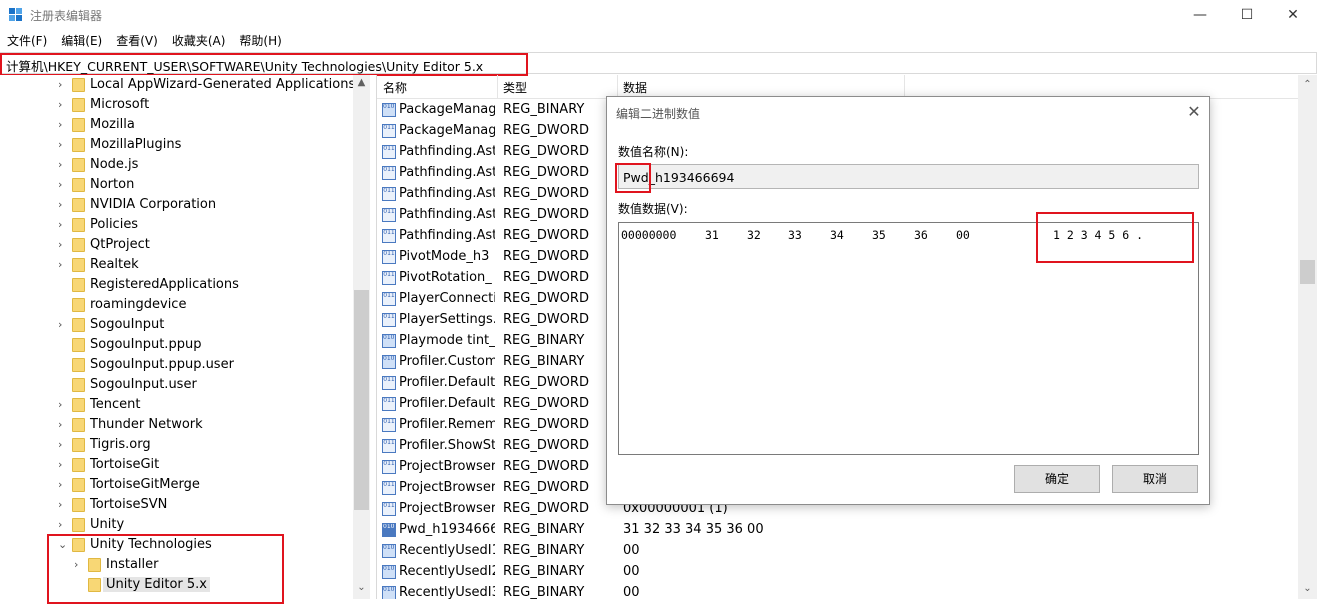  I want to click on tree-item: › Installer, so click(176, 565).